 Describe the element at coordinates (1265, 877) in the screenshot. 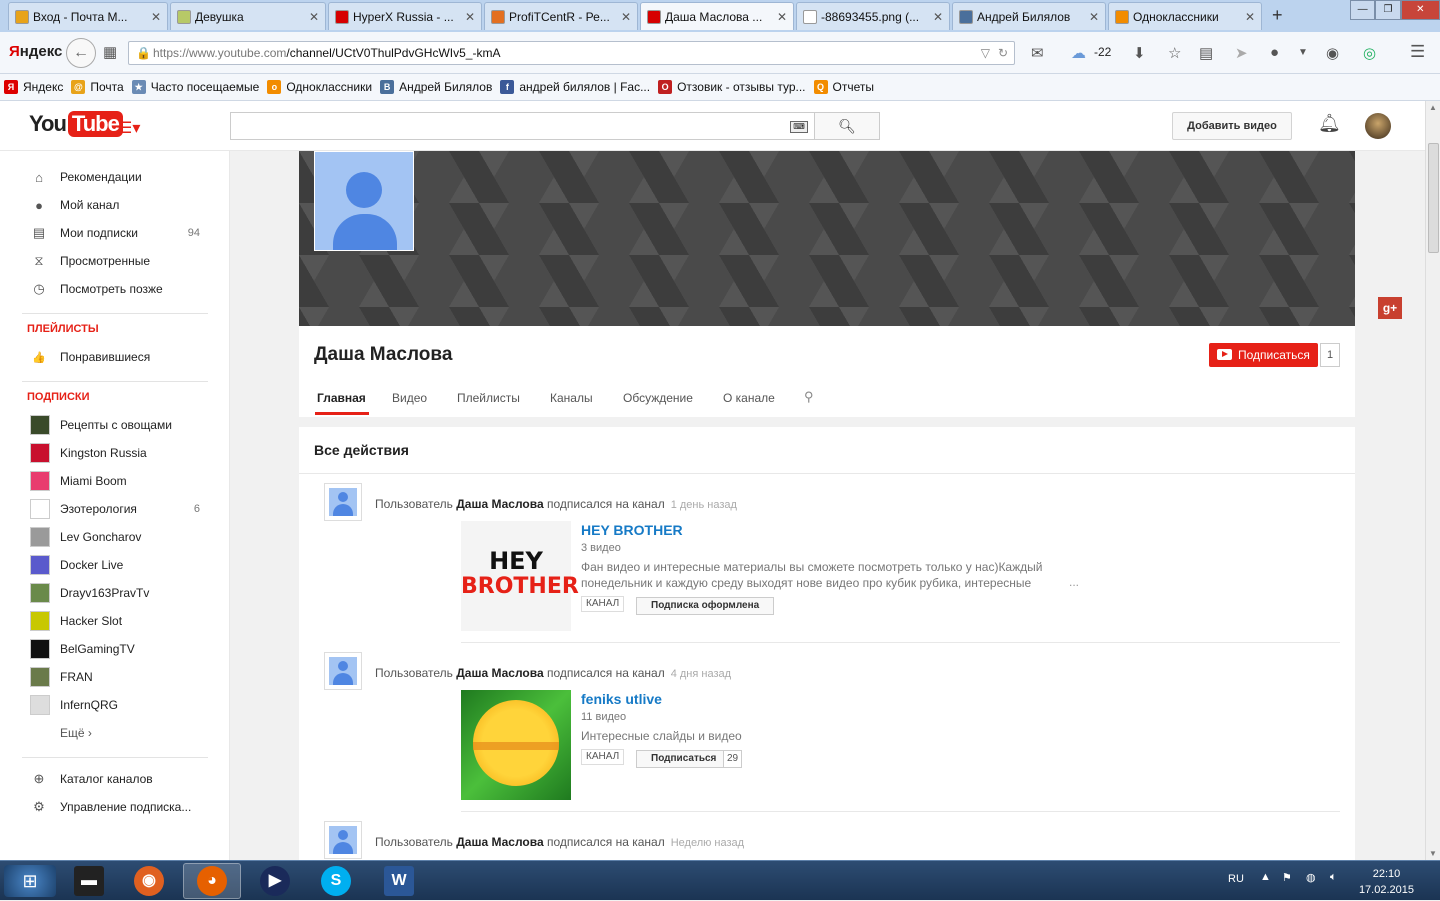

I see `tray-expand-icon: ▲` at that location.